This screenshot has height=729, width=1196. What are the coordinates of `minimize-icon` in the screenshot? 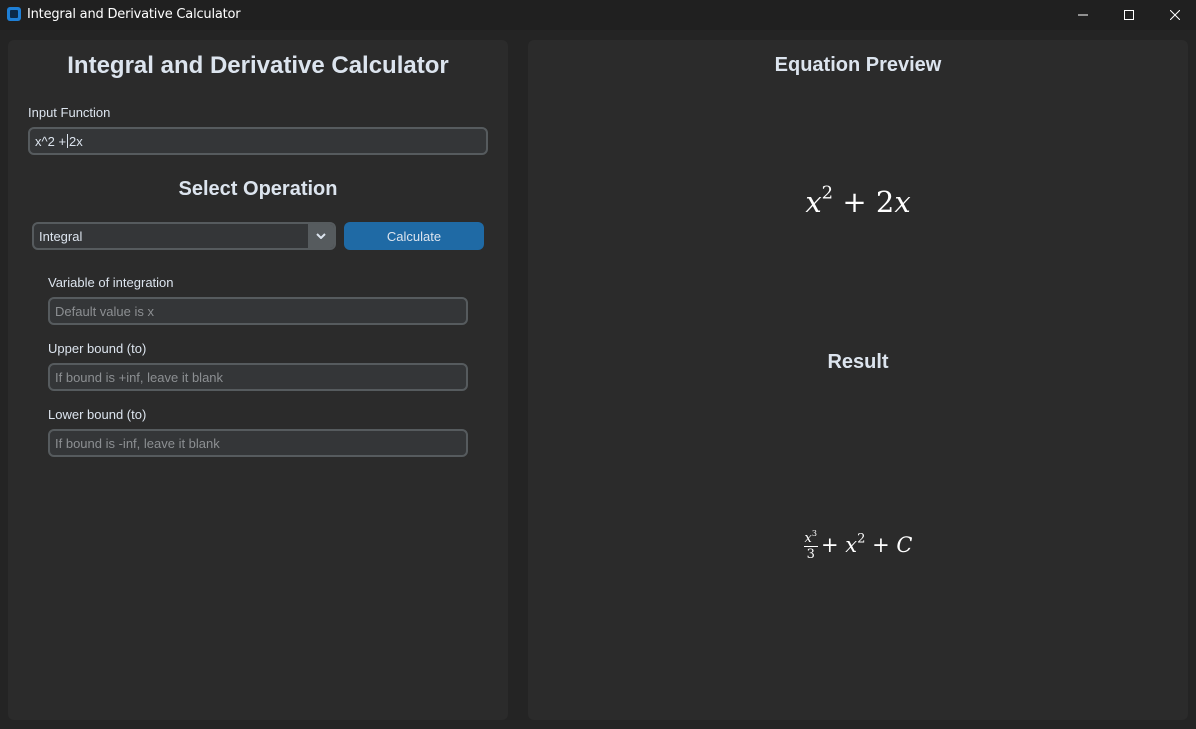 It's located at (1083, 15).